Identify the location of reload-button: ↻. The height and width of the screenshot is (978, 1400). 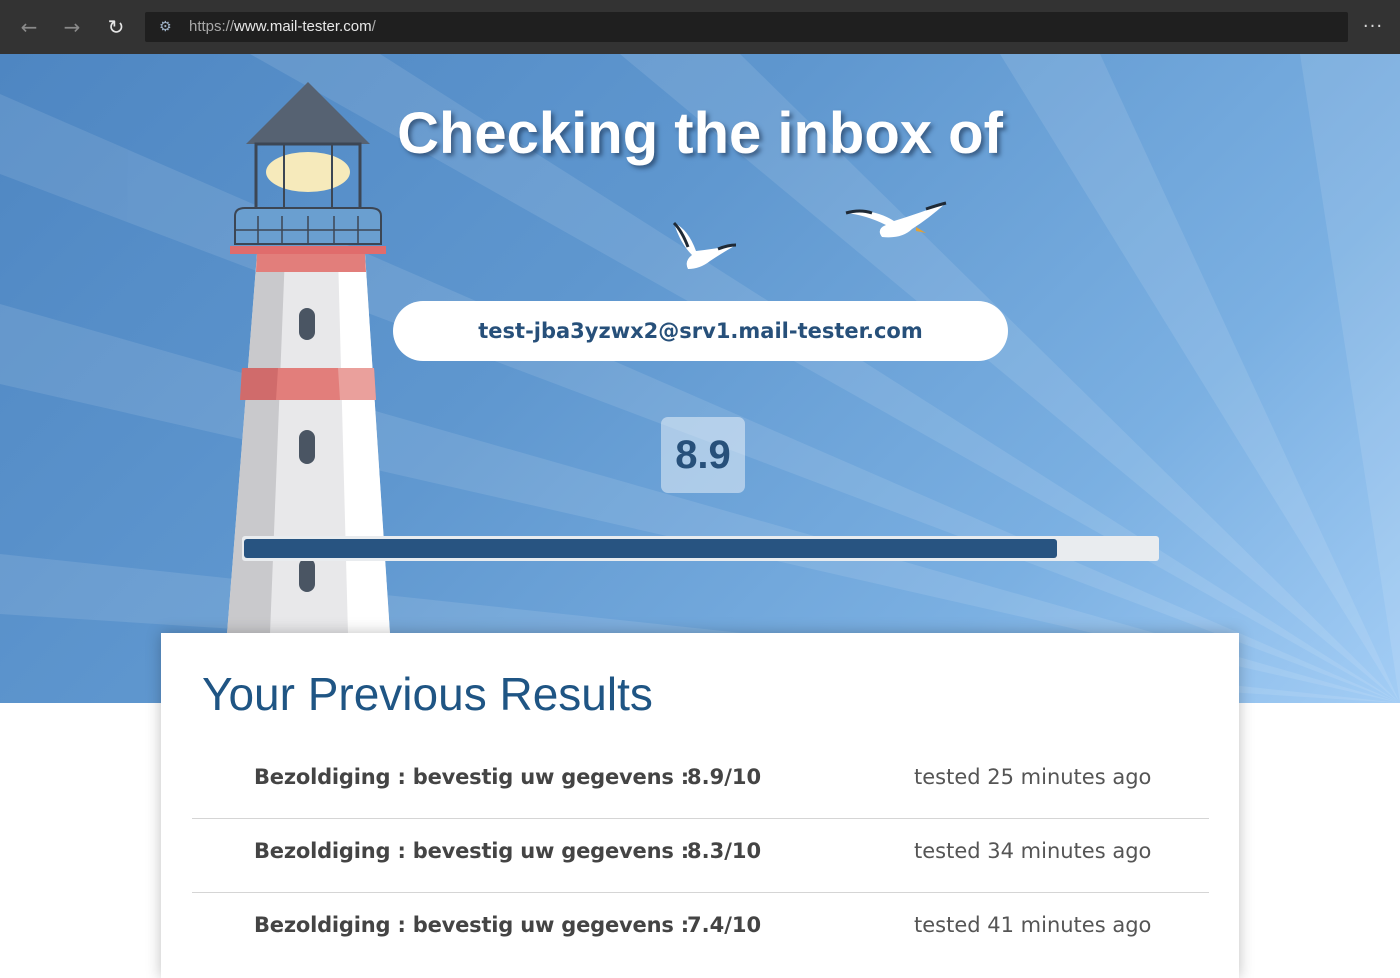
(116, 27).